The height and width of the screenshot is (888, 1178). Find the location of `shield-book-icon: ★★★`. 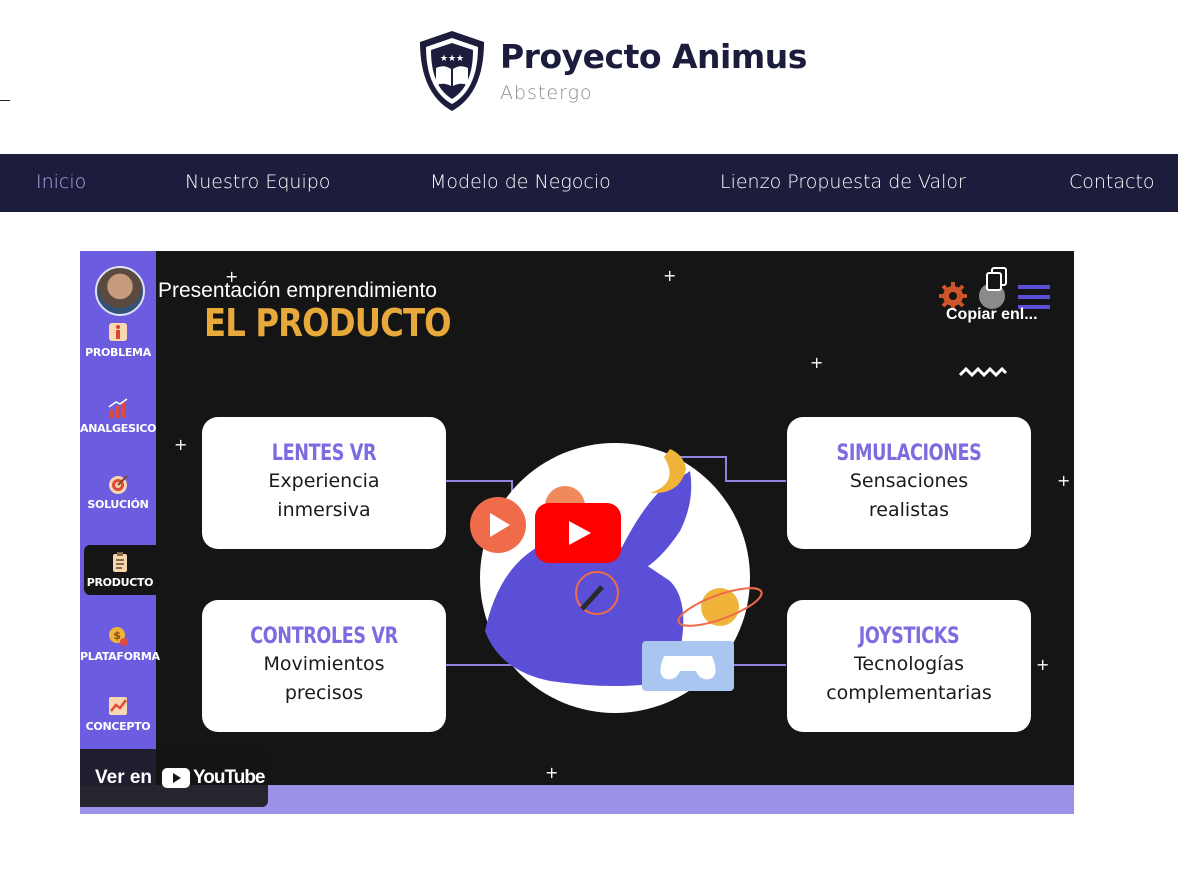

shield-book-icon: ★★★ is located at coordinates (452, 71).